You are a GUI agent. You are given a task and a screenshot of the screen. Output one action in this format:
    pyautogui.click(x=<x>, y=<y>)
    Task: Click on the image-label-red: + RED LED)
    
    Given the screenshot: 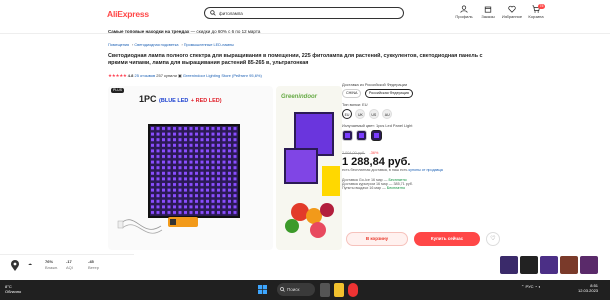 What is the action you would take?
    pyautogui.click(x=206, y=101)
    